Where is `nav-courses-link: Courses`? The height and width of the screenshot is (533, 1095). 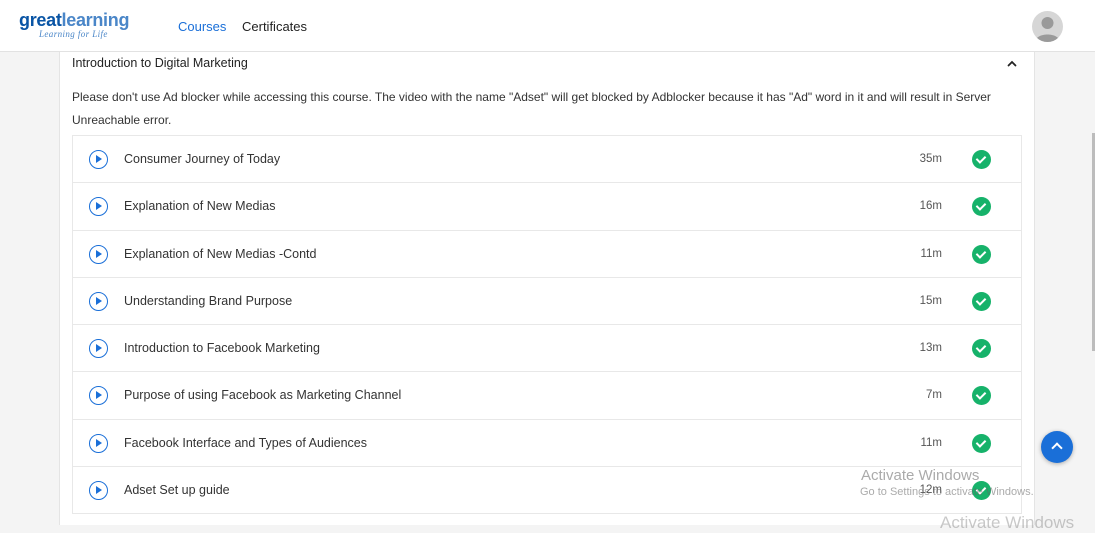
nav-courses-link: Courses is located at coordinates (202, 26).